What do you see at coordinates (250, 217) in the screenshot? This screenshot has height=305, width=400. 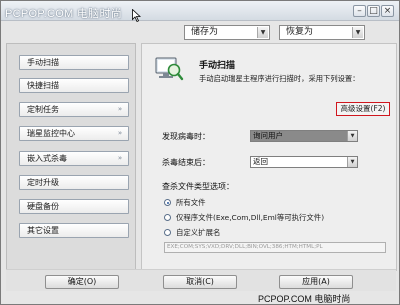 I see `radio-program-files-label: 仅程序文件(Exe,Com,Dll,Eml等可执行文件)` at bounding box center [250, 217].